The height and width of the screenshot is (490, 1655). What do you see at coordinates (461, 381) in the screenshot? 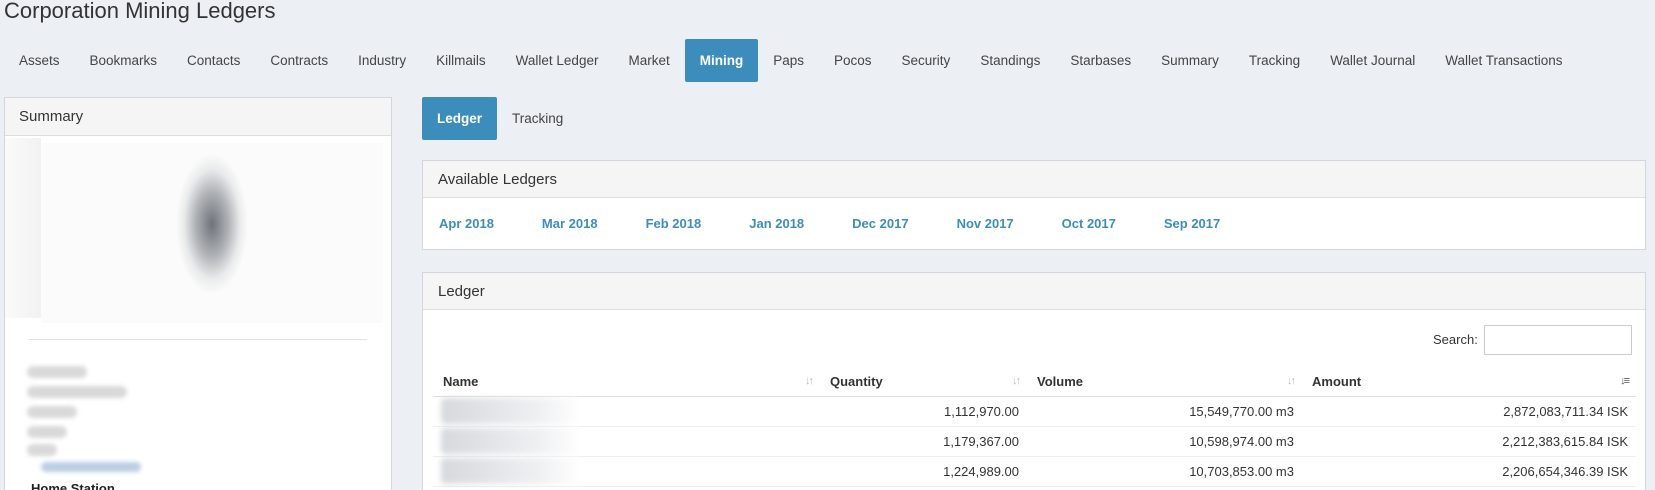
I see `column-header-label: Name` at bounding box center [461, 381].